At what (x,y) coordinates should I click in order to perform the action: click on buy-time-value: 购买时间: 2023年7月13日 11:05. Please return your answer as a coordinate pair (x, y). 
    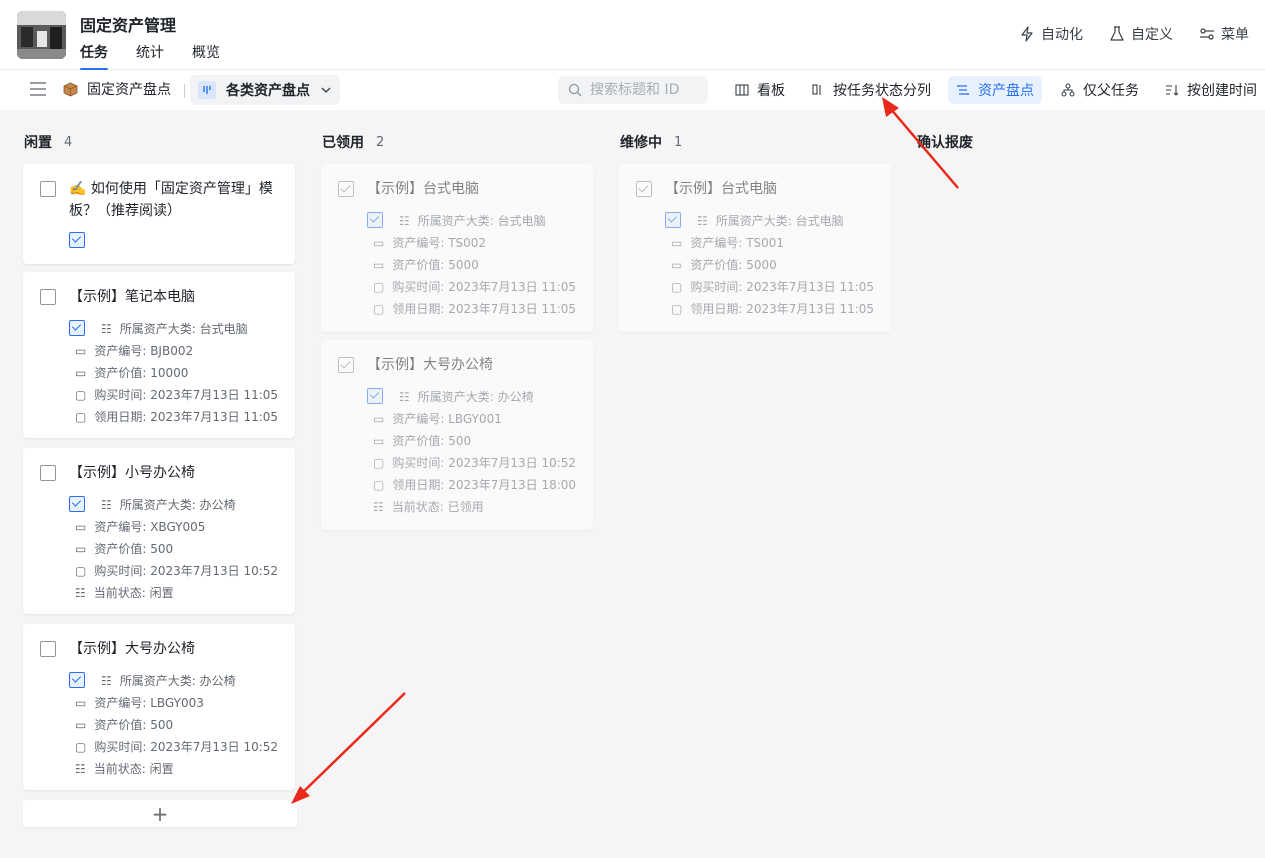
    Looking at the image, I should click on (484, 287).